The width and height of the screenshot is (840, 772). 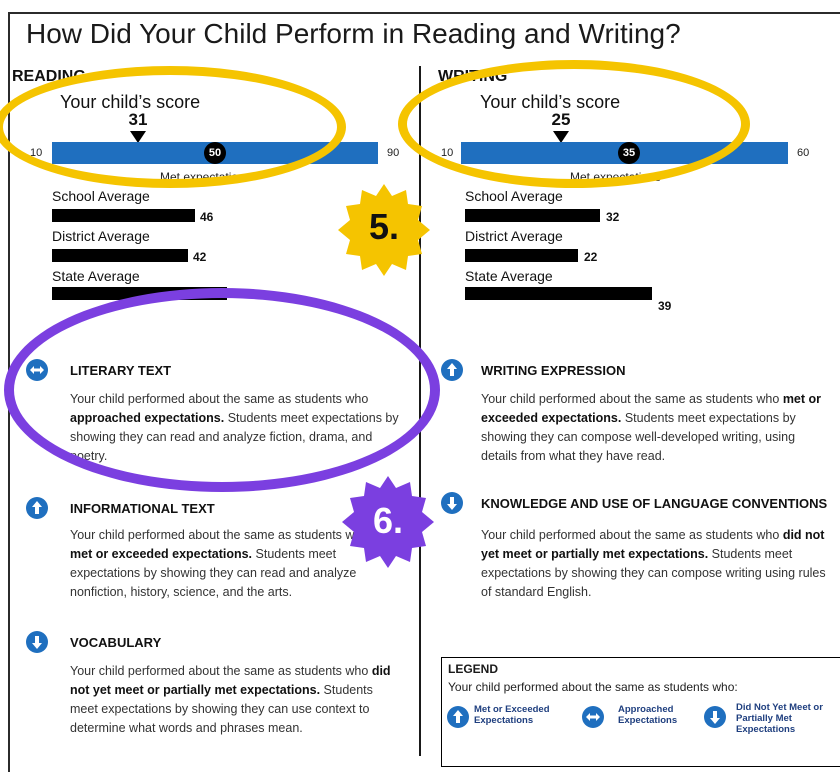 What do you see at coordinates (665, 306) in the screenshot?
I see `writing-state-avg-value: 39` at bounding box center [665, 306].